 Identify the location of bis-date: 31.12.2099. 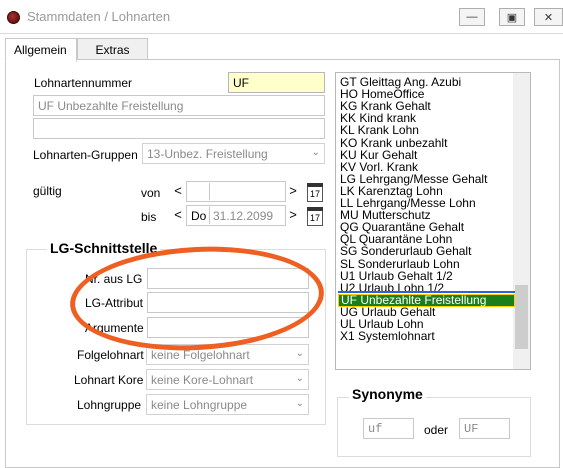
(243, 216).